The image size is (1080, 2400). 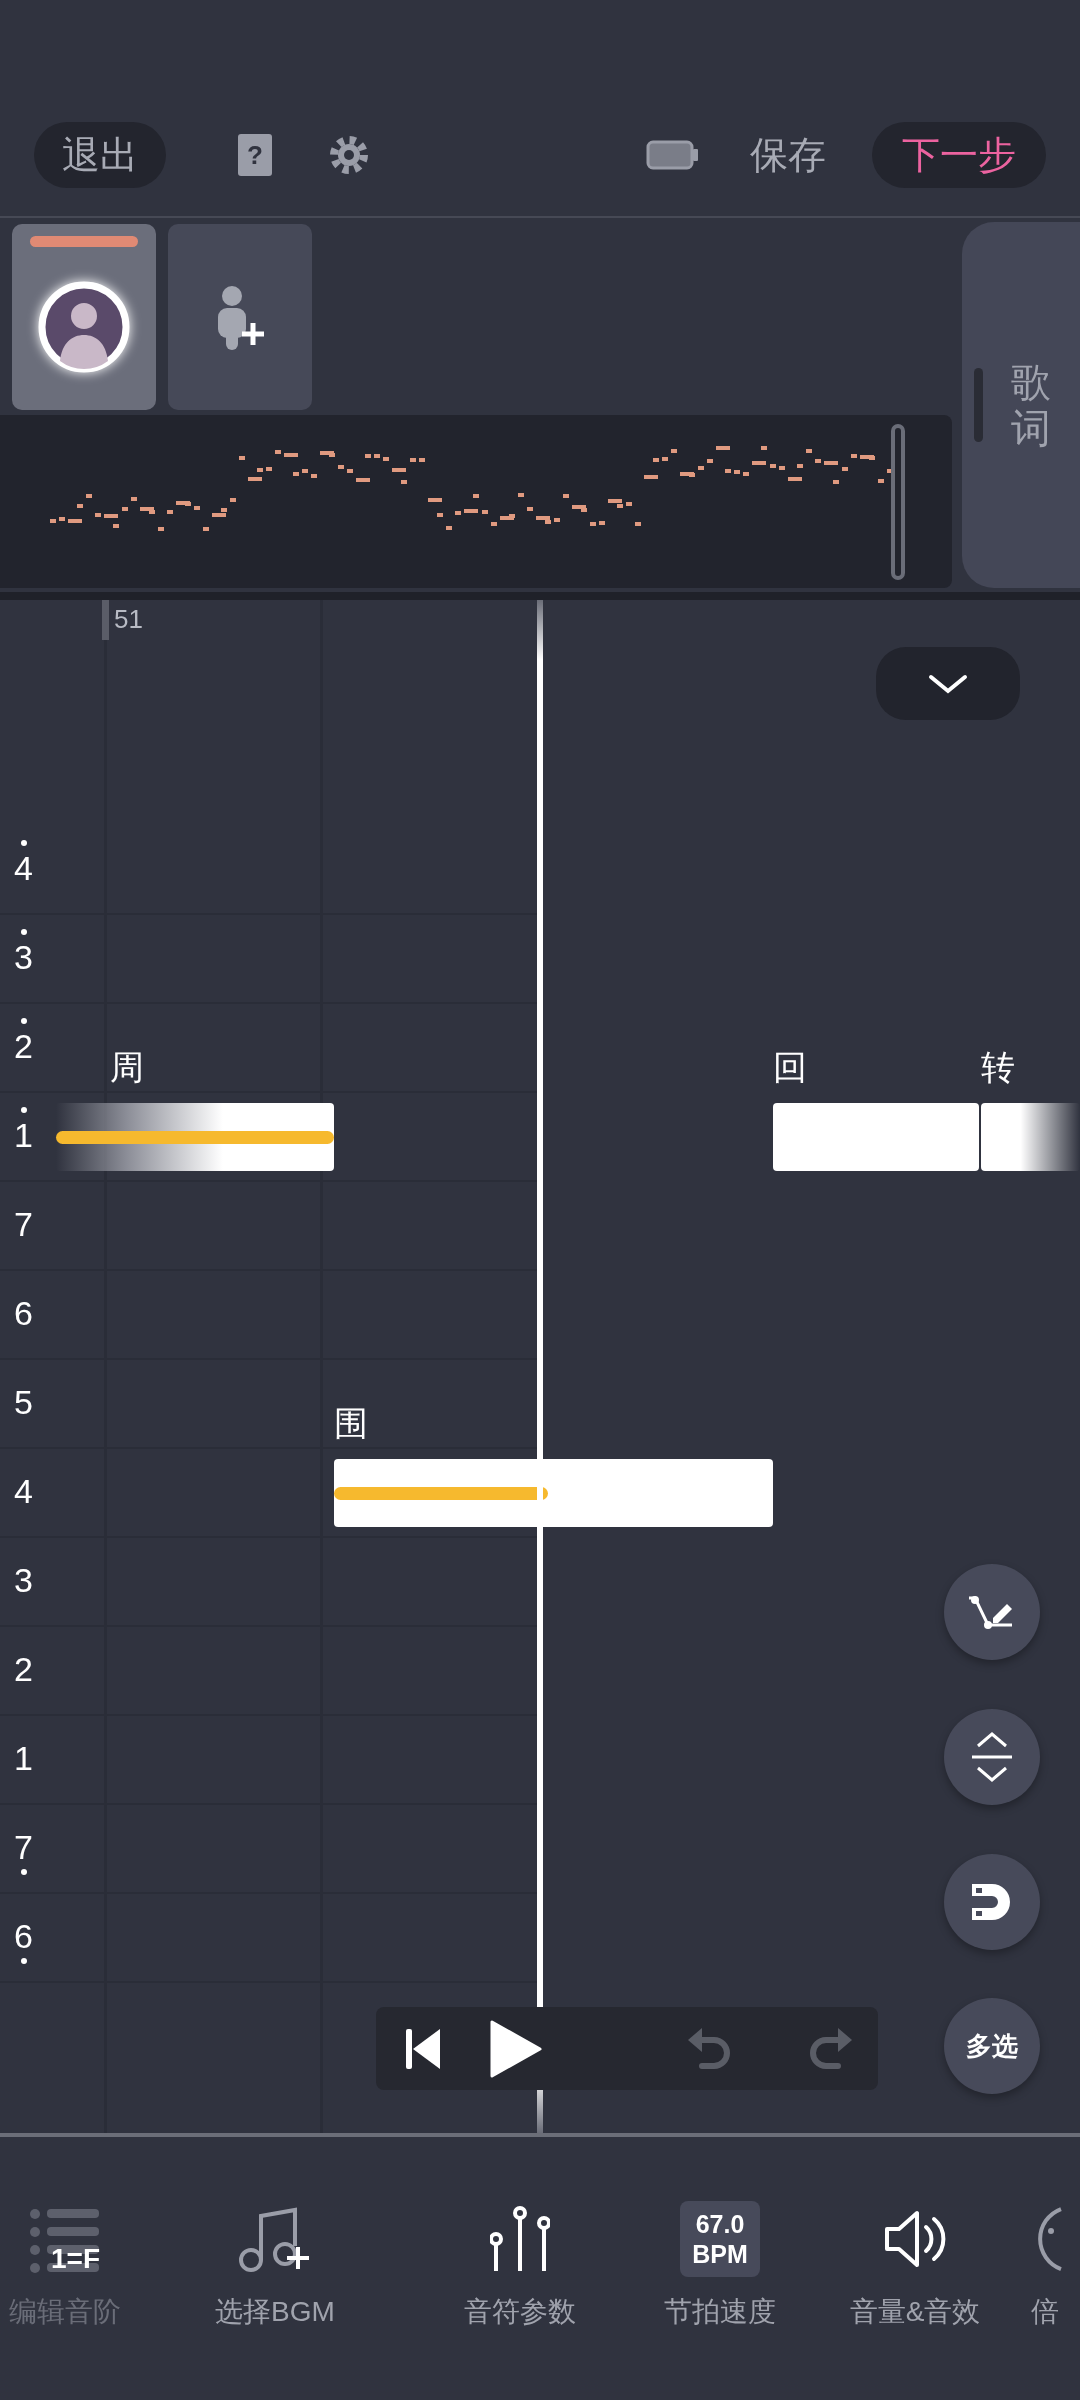 What do you see at coordinates (998, 1067) in the screenshot?
I see `lyric-label: 转` at bounding box center [998, 1067].